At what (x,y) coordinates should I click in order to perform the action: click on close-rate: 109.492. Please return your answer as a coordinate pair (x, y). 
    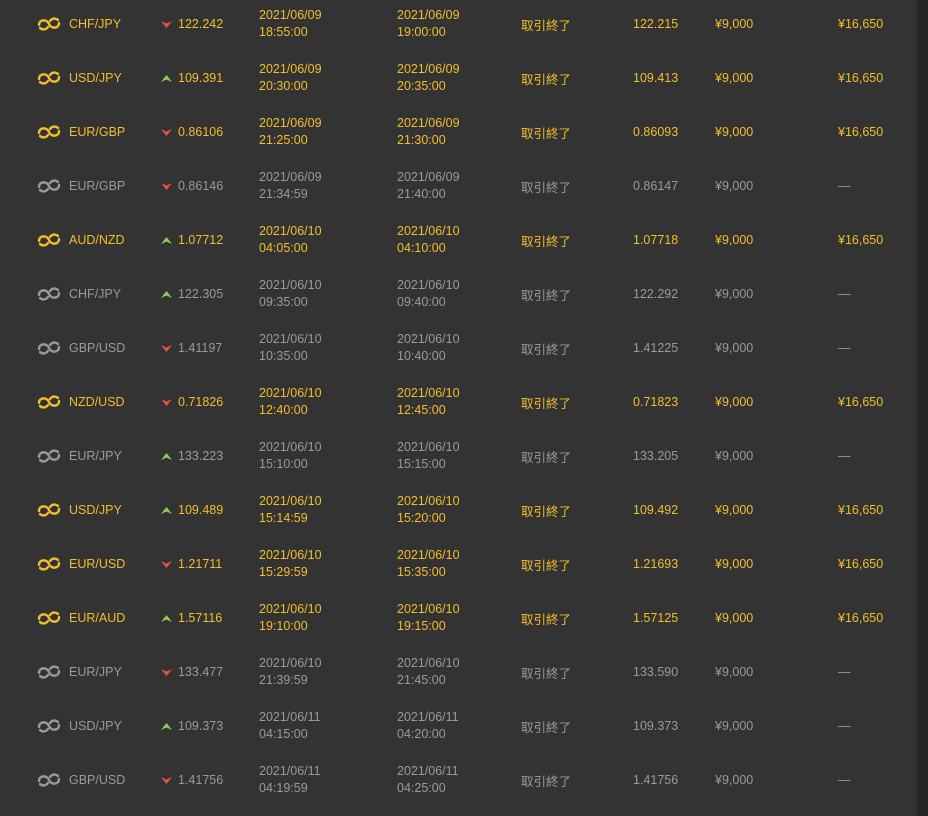
    Looking at the image, I should click on (656, 510).